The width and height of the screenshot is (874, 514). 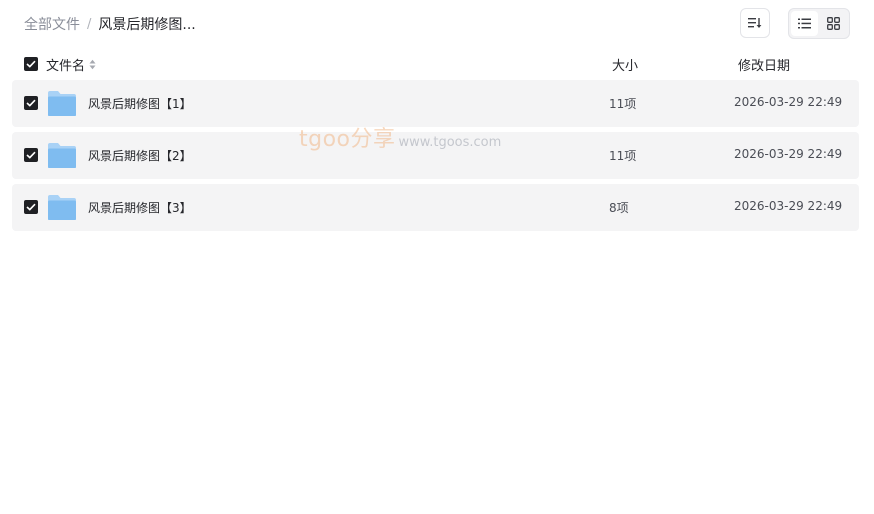 What do you see at coordinates (435, 103) in the screenshot?
I see `table-row: 风景后期修图【1】 11项 2026-03-29 22:49` at bounding box center [435, 103].